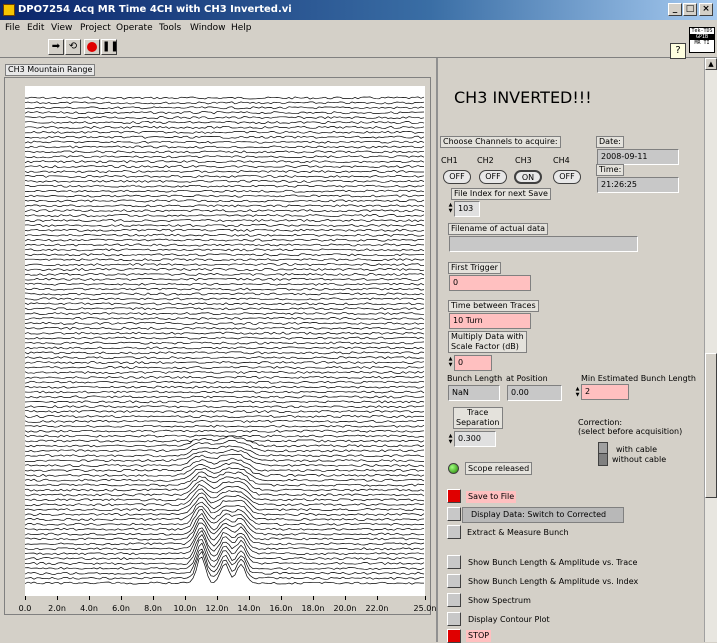 The width and height of the screenshot is (717, 643). I want to click on menu-operate: Operate, so click(134, 28).